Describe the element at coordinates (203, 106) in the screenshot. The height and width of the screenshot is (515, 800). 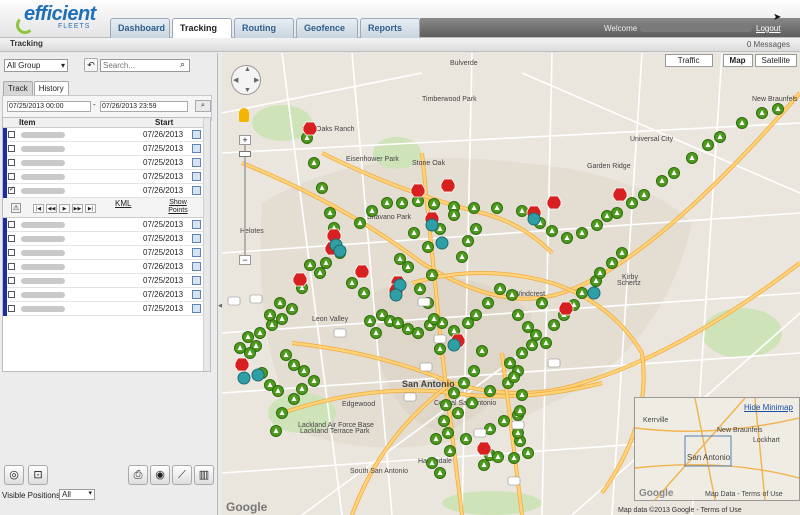
I see `search-go-button: ⌕` at that location.